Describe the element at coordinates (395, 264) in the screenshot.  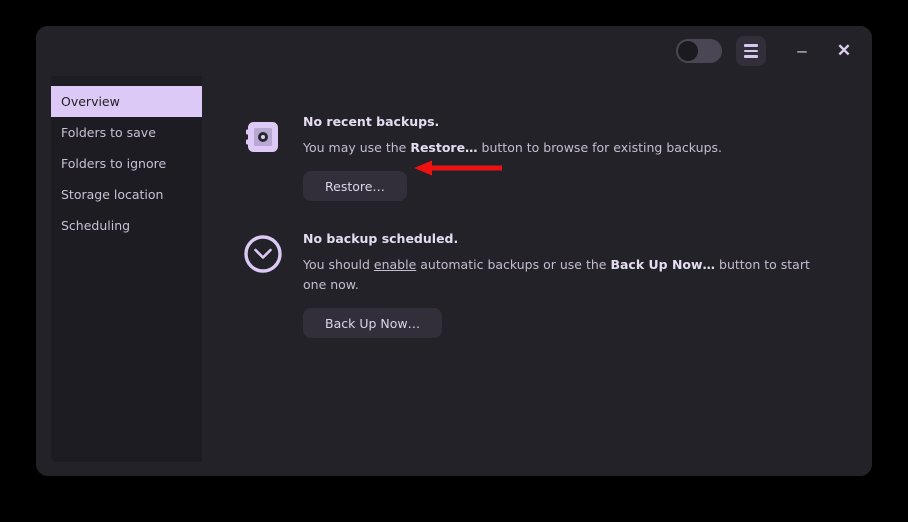
I see `enable-link: enable` at that location.